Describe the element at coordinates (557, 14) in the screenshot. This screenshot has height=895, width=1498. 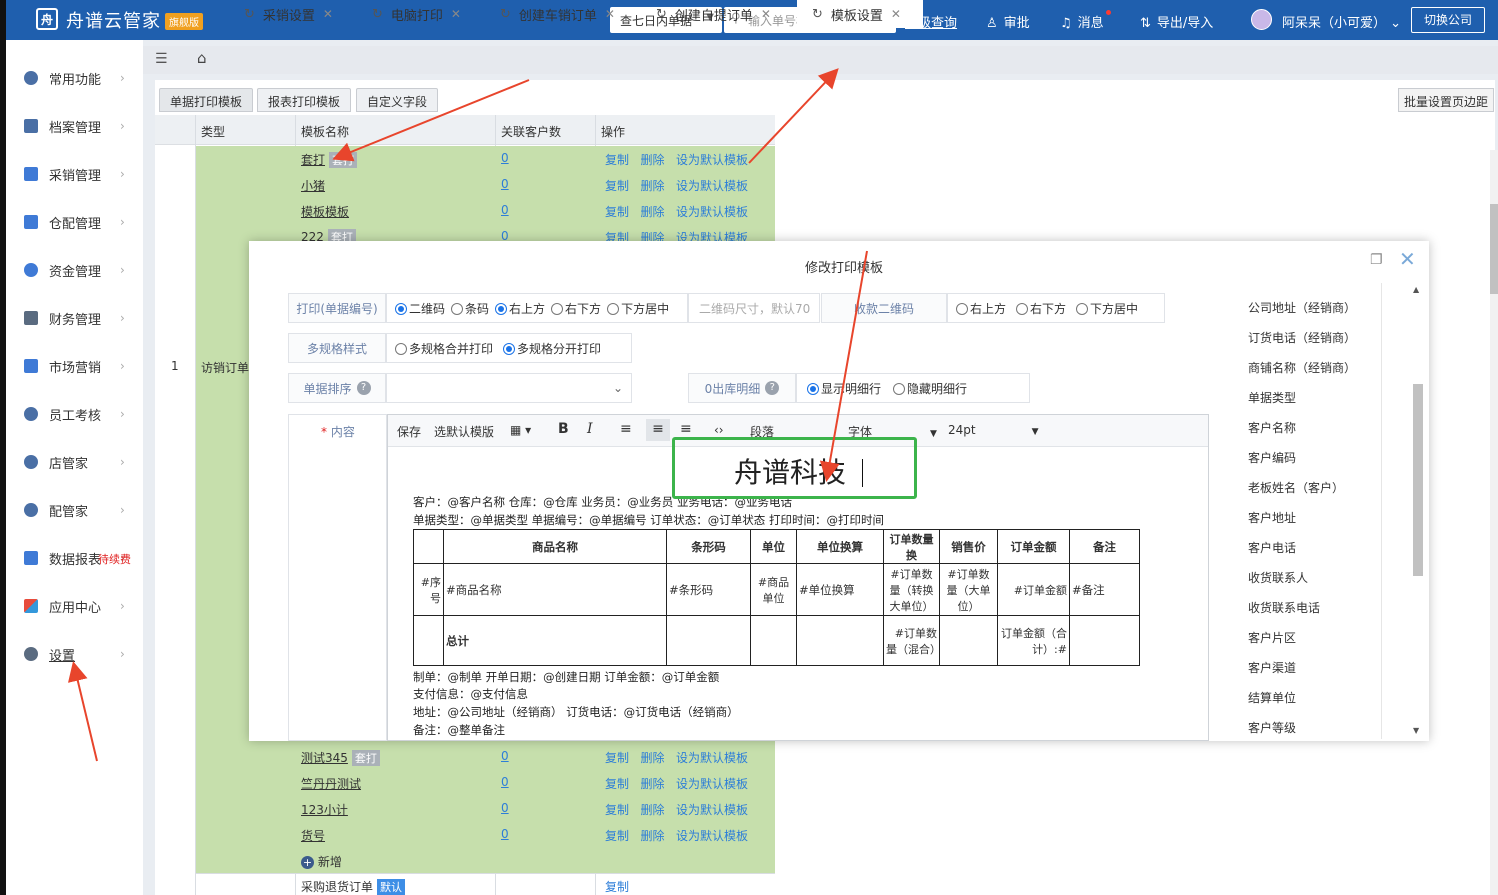
I see `tab-create-van-order: ↻ 创建车销订单 ✕` at that location.